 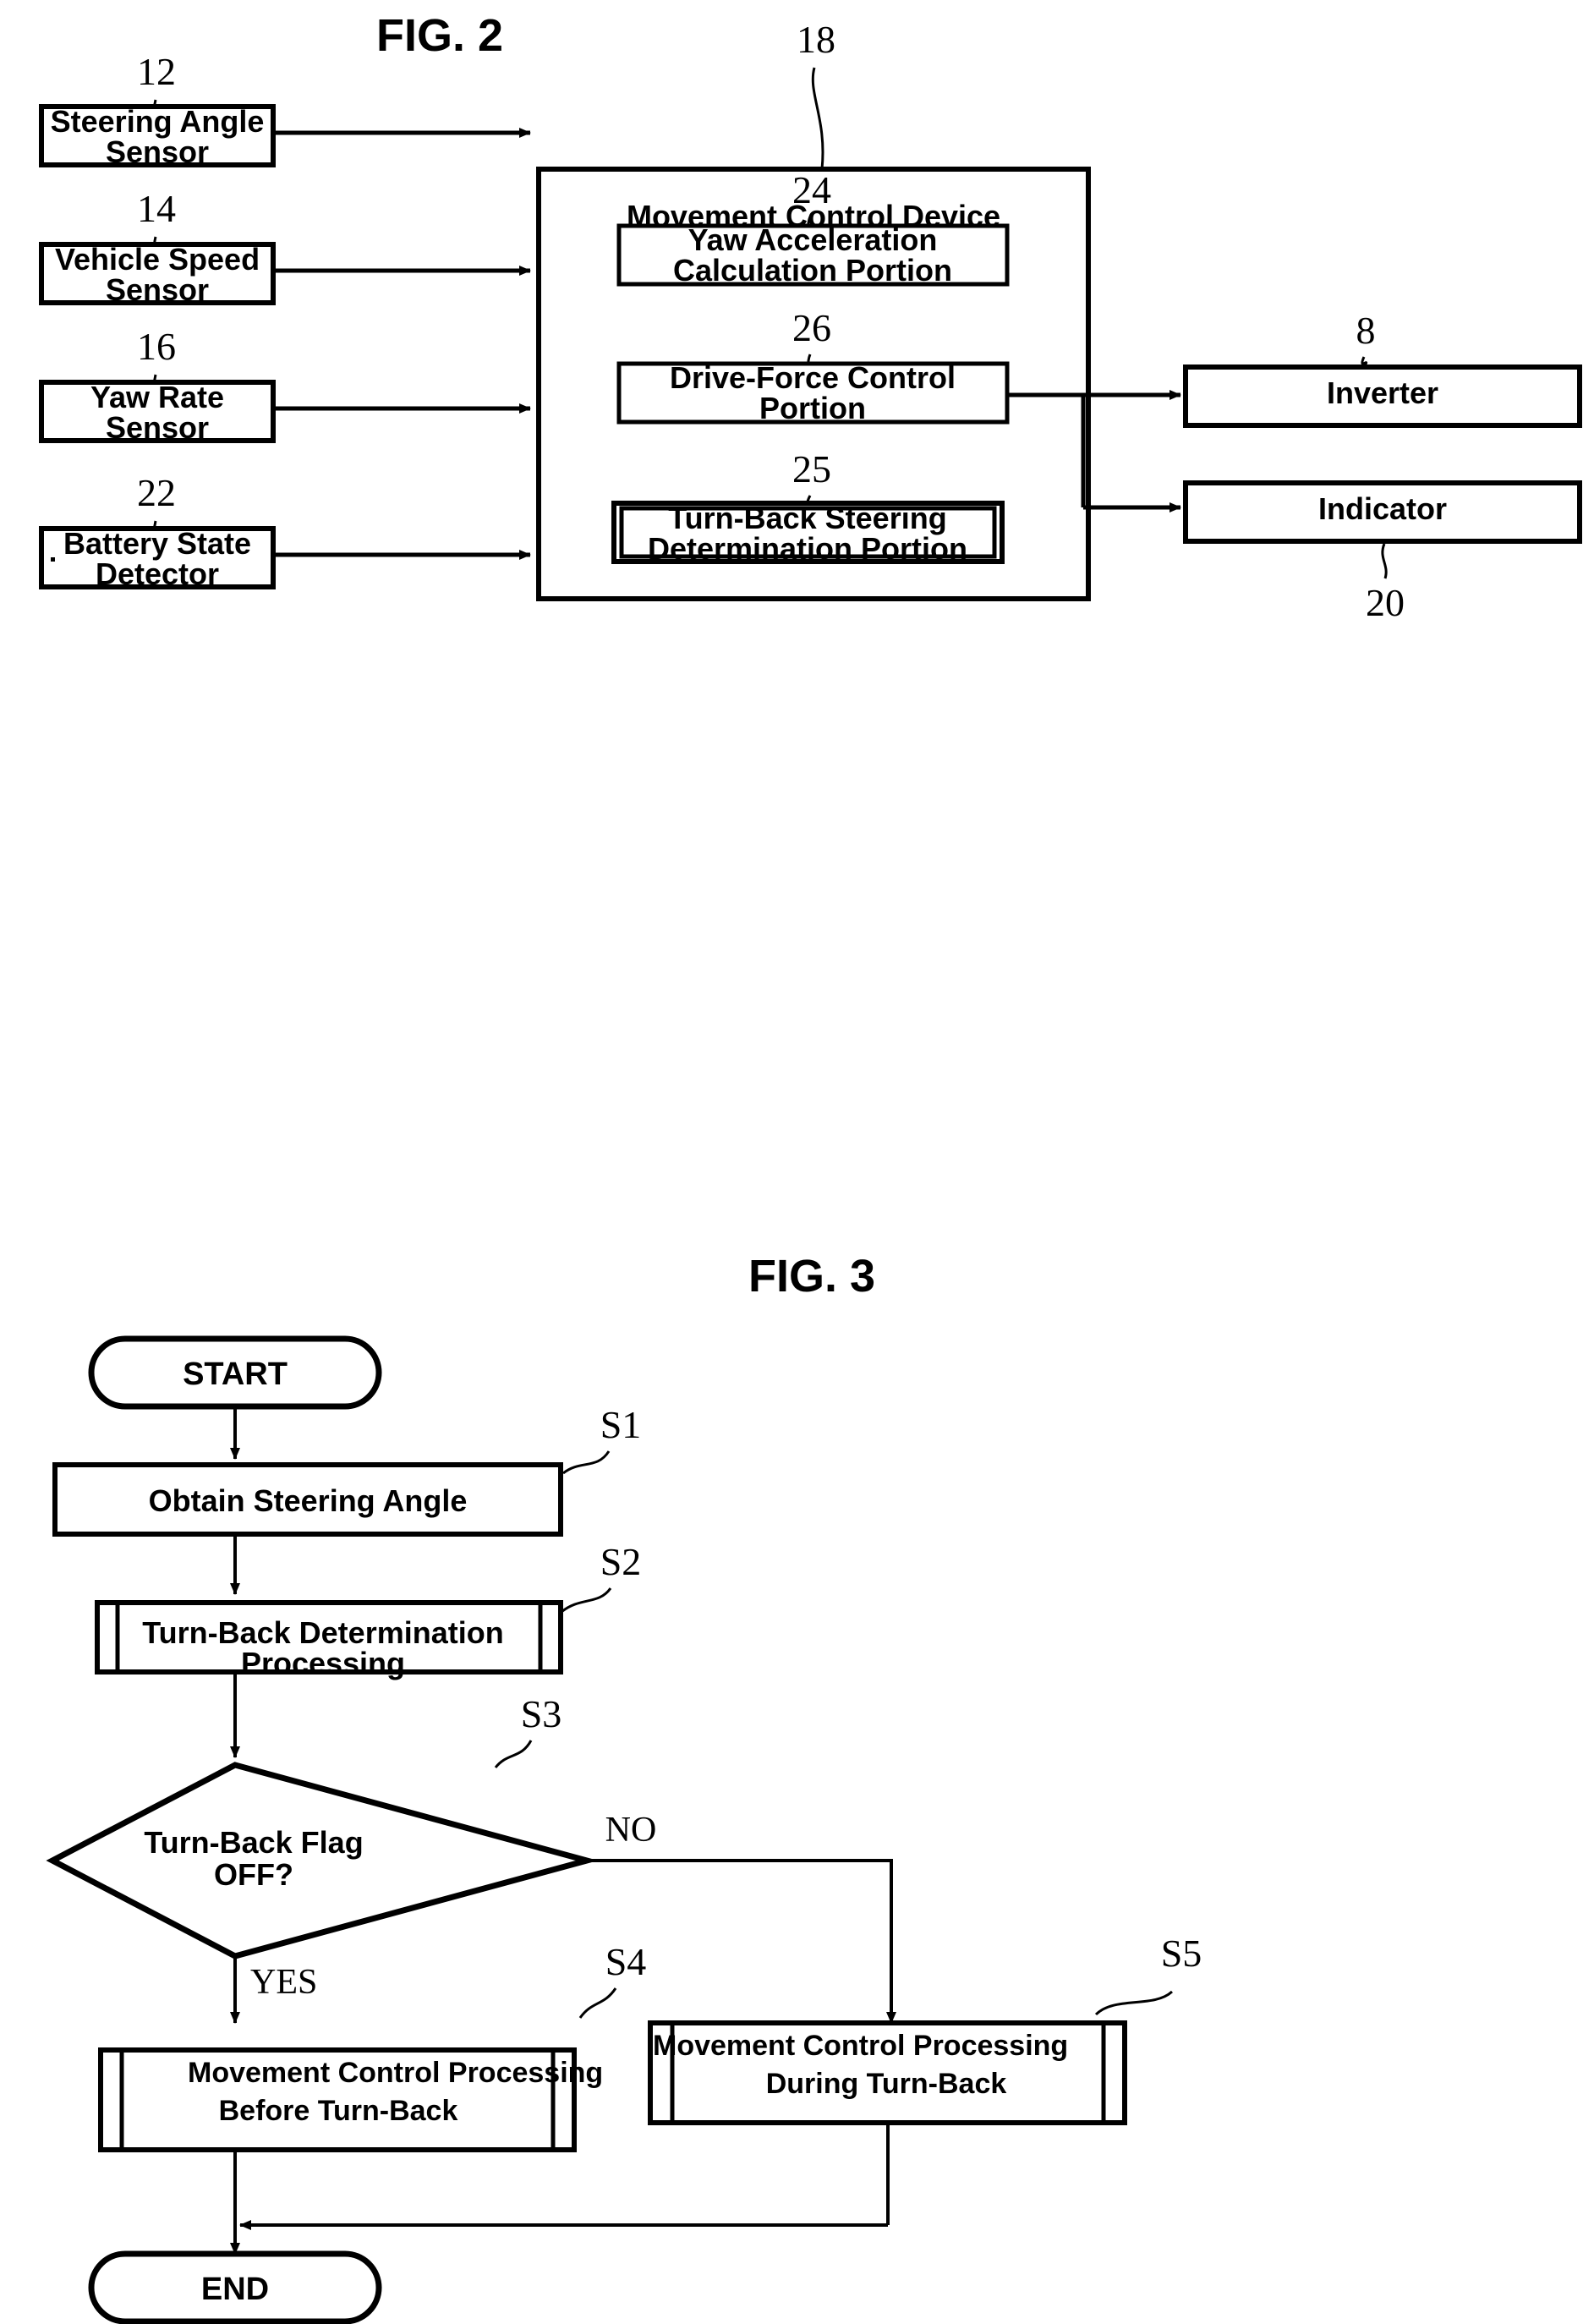 I want to click on yaw-rate-sensor-label-line1: Yaw Rate, so click(x=157, y=397).